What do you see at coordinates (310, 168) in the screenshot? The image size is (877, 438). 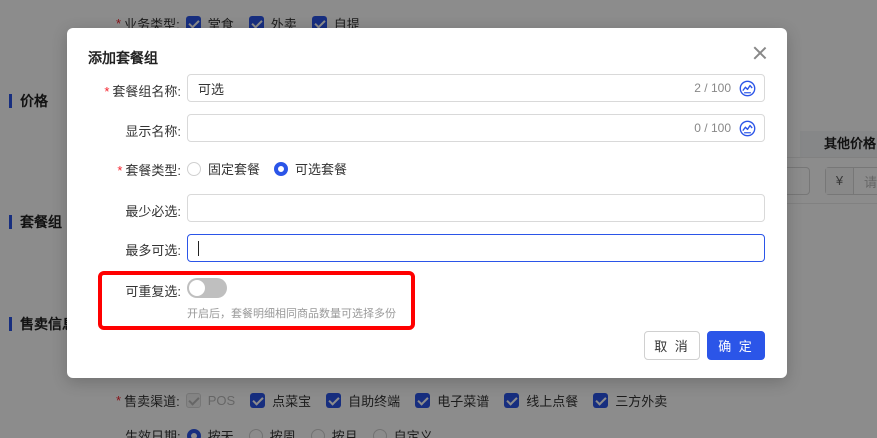 I see `combo-type-optional: 可选套餐` at bounding box center [310, 168].